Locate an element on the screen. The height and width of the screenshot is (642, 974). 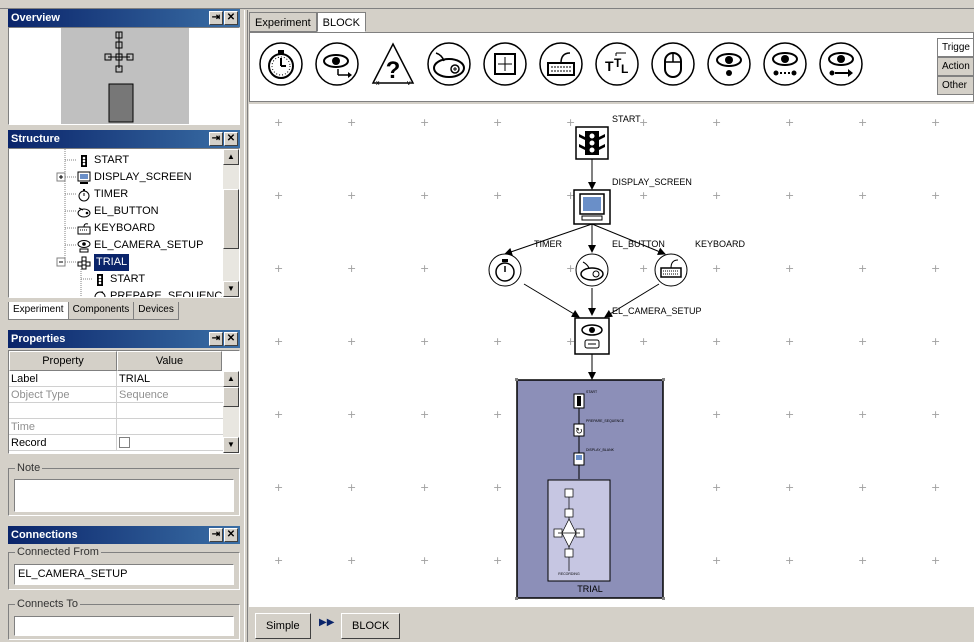
traffic-light-icon is located at coordinates (84, 161).